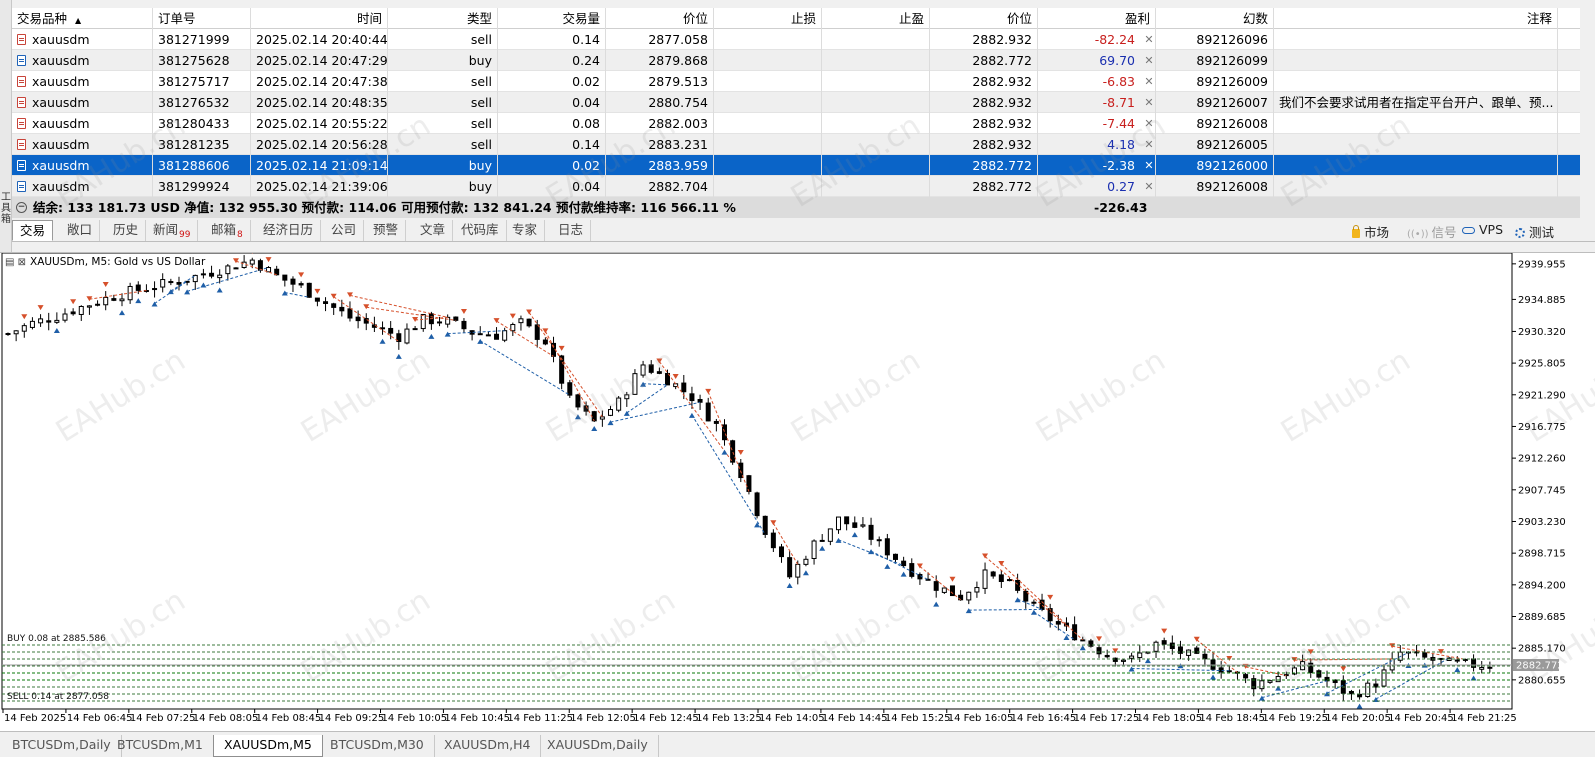 Image resolution: width=1595 pixels, height=757 pixels. I want to click on table-cell-time: 2025.02.14 20:47:29, so click(319, 60).